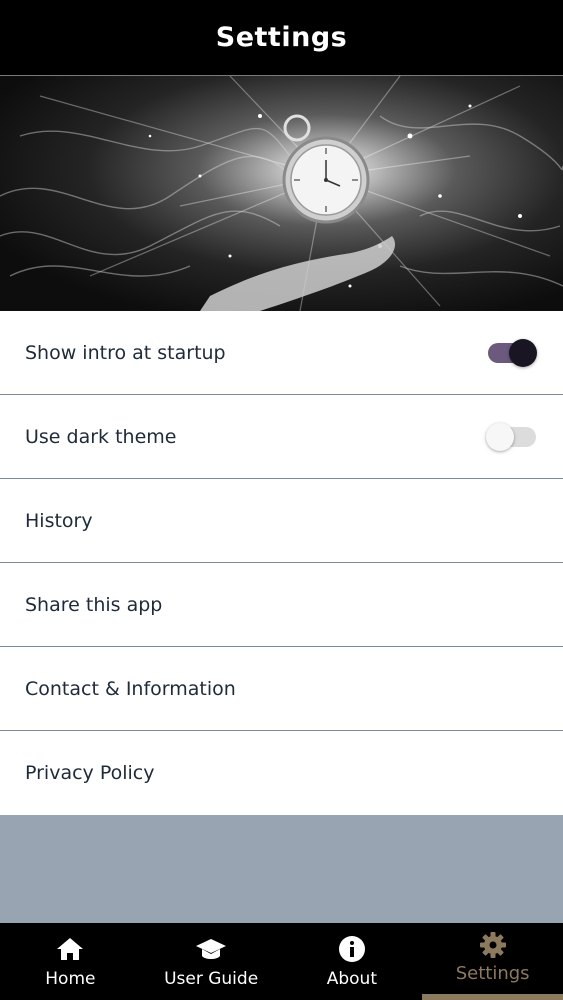  What do you see at coordinates (211, 949) in the screenshot?
I see `graduation-cap-icon` at bounding box center [211, 949].